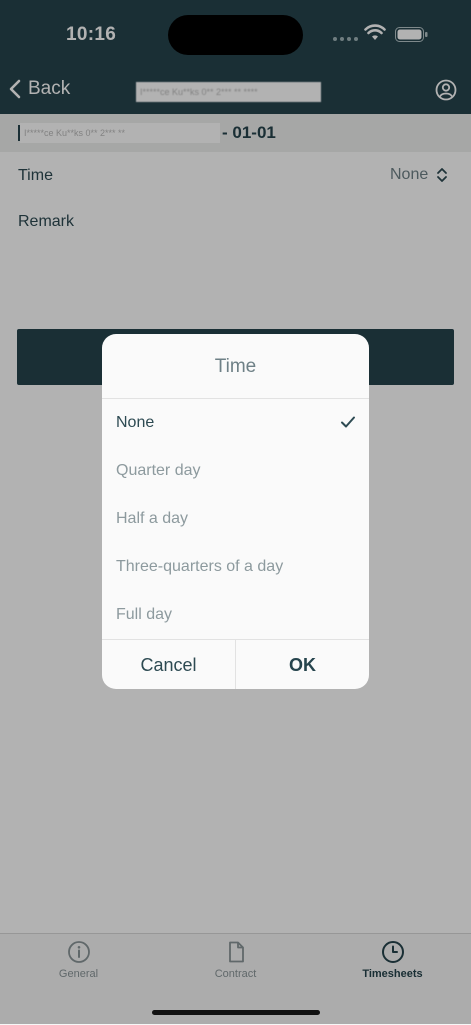 This screenshot has height=1025, width=471. Describe the element at coordinates (144, 614) in the screenshot. I see `option-label: Full day` at that location.